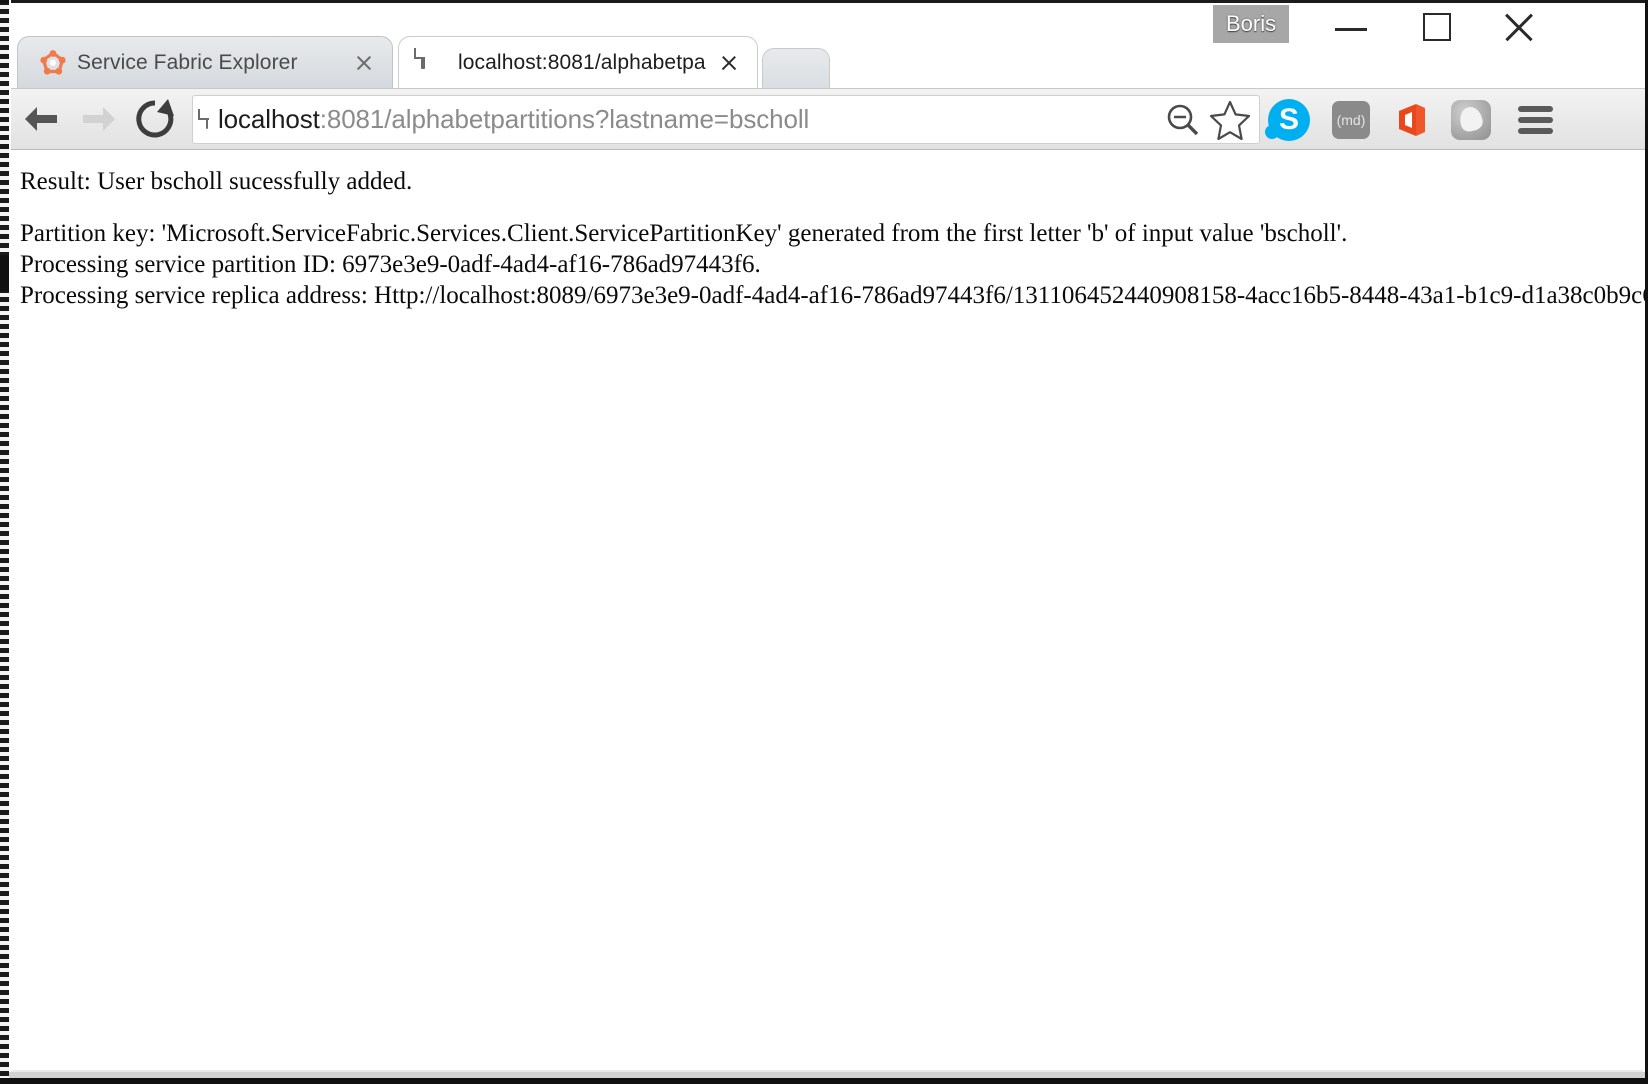 The image size is (1648, 1084). I want to click on chrome-menu-icon, so click(1535, 120).